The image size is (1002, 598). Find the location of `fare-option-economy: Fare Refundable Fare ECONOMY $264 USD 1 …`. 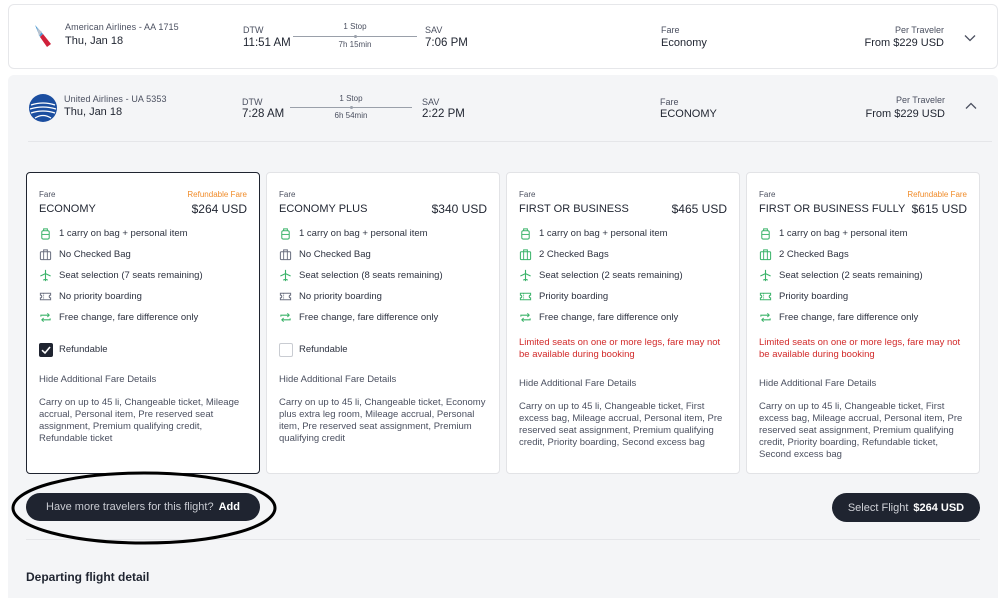

fare-option-economy: Fare Refundable Fare ECONOMY $264 USD 1 … is located at coordinates (143, 323).